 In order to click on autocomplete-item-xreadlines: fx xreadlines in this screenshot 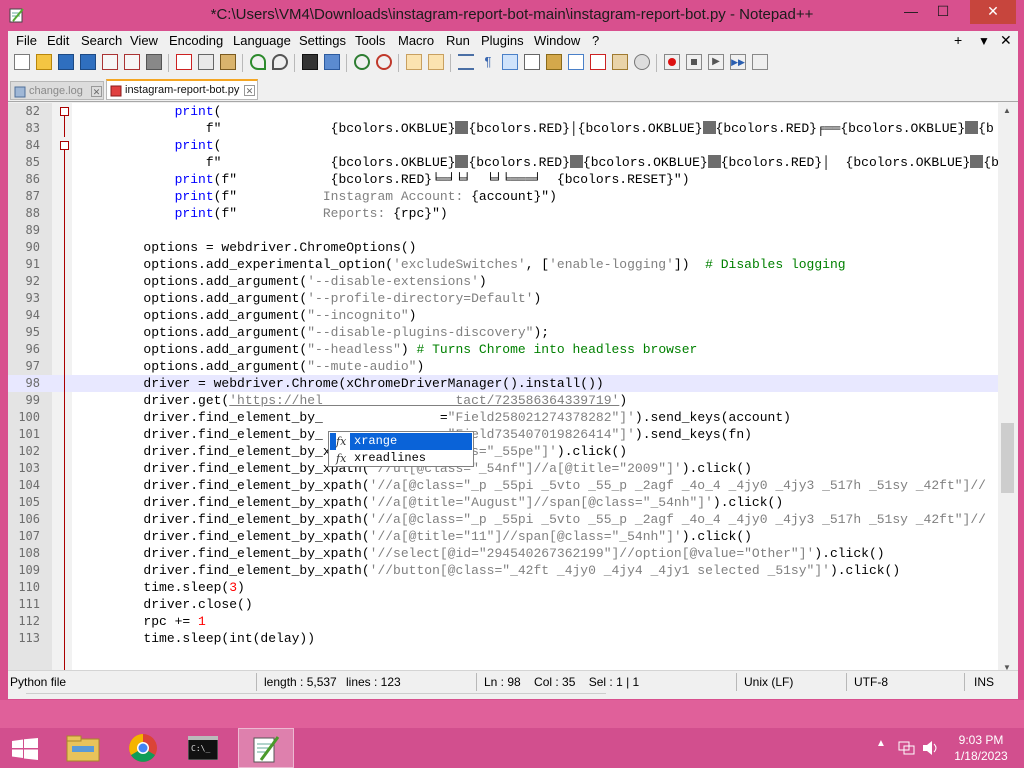, I will do `click(401, 458)`.